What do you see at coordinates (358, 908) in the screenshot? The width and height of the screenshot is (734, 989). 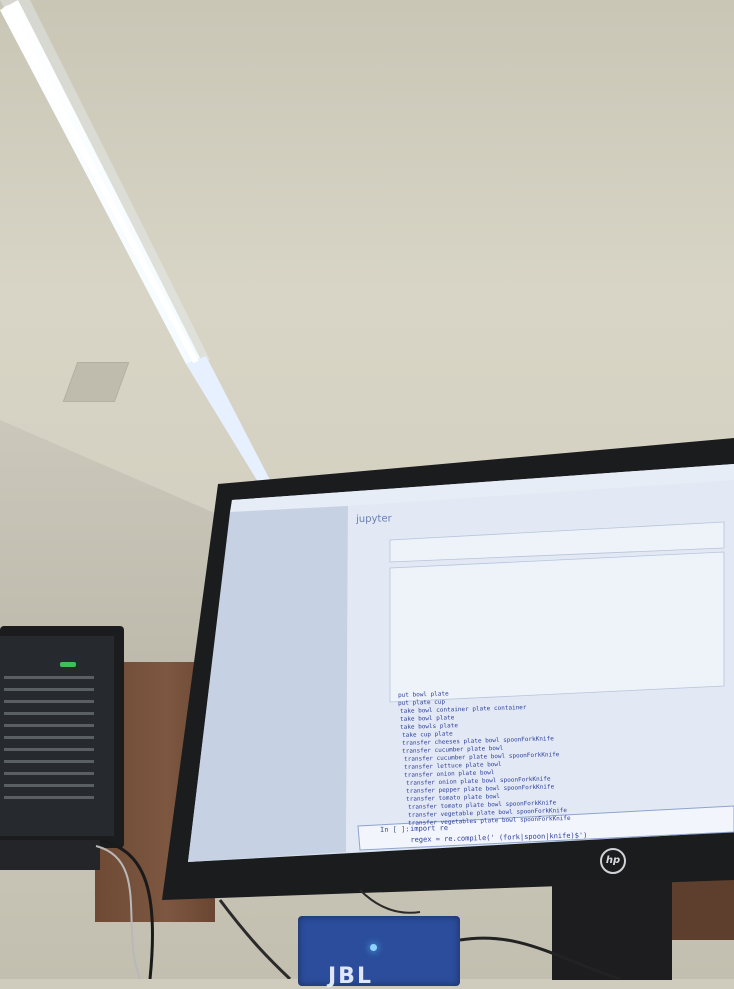 I see `cables` at bounding box center [358, 908].